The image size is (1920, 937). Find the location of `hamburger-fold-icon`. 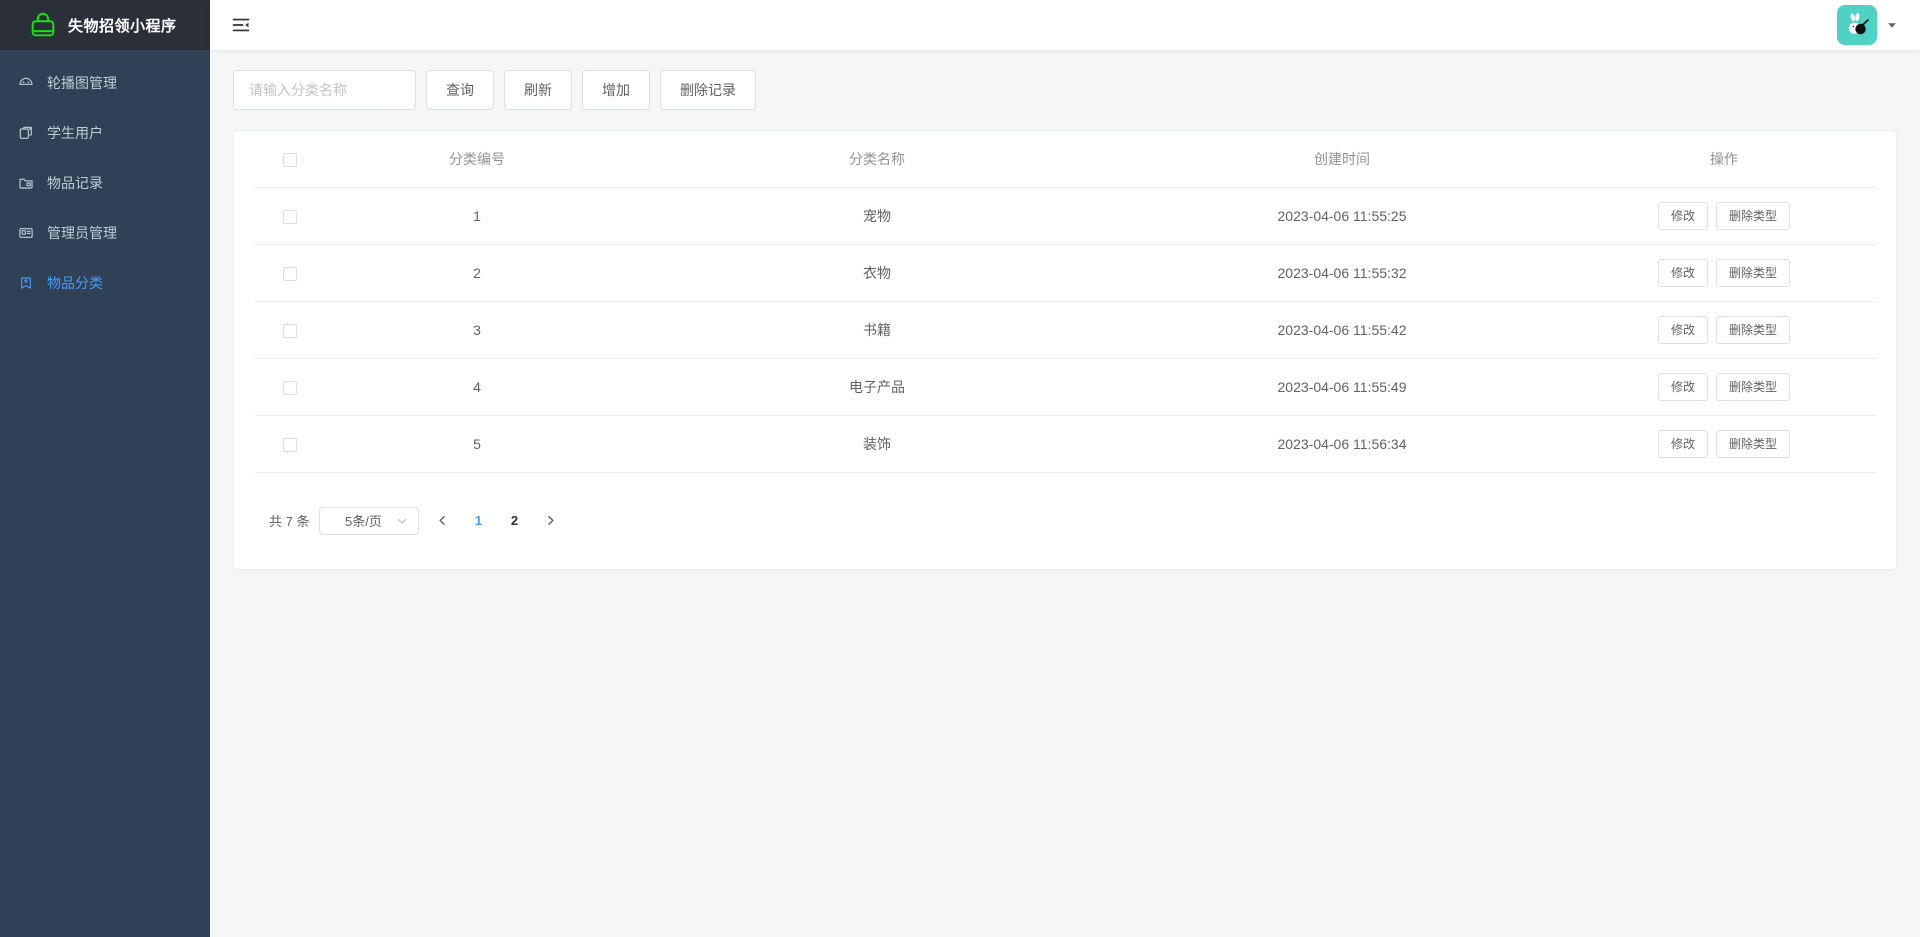

hamburger-fold-icon is located at coordinates (241, 25).